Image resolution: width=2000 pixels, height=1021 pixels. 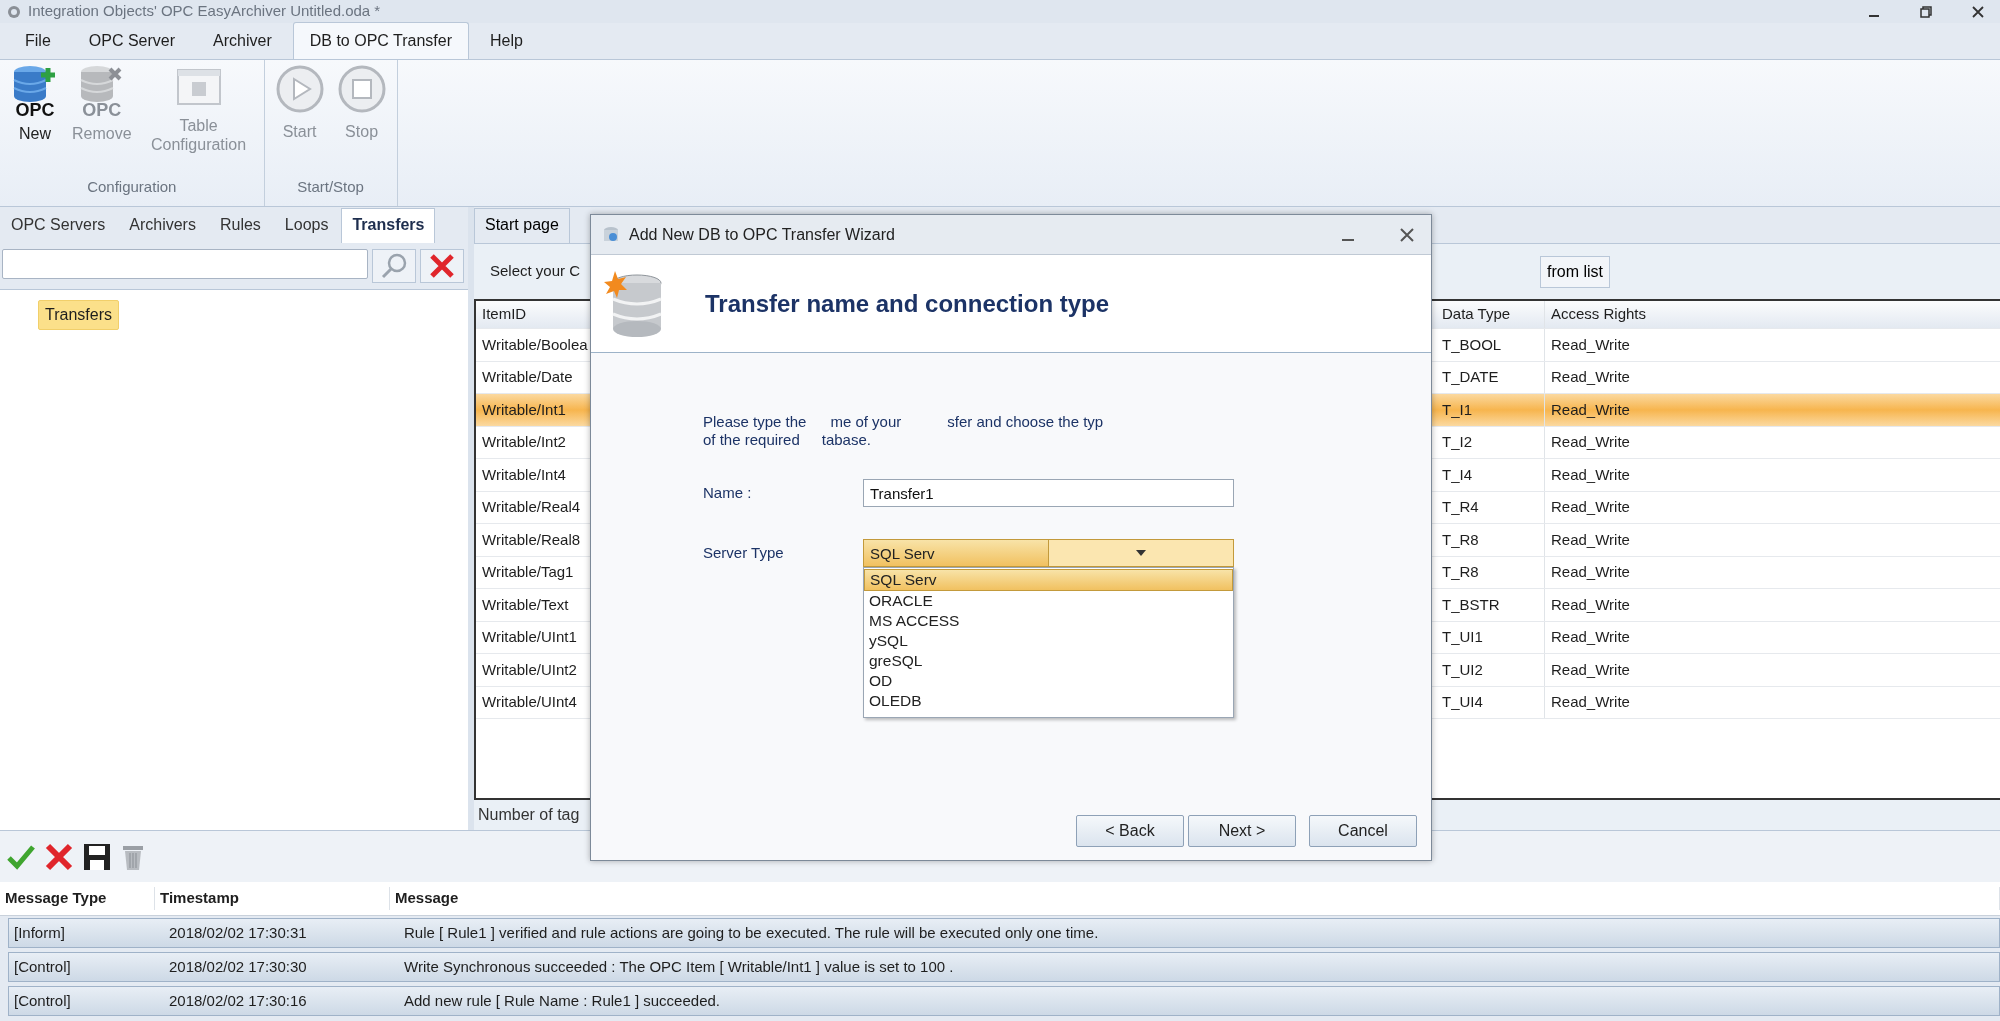 What do you see at coordinates (907, 303) in the screenshot?
I see `dialog-heading: Transfer name and connection type` at bounding box center [907, 303].